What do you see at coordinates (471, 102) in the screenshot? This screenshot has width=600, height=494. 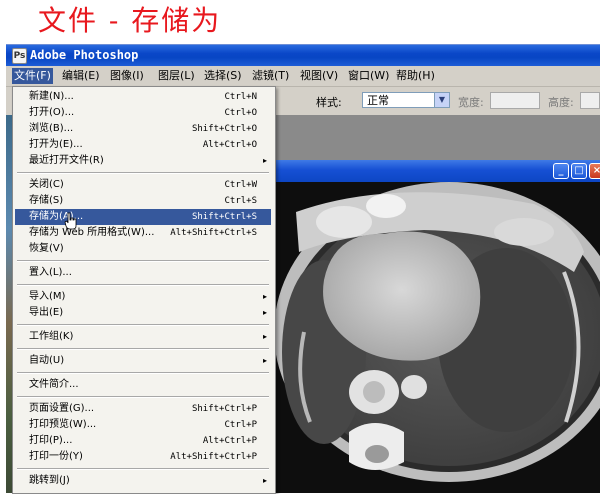 I see `width-label: 宽度:` at bounding box center [471, 102].